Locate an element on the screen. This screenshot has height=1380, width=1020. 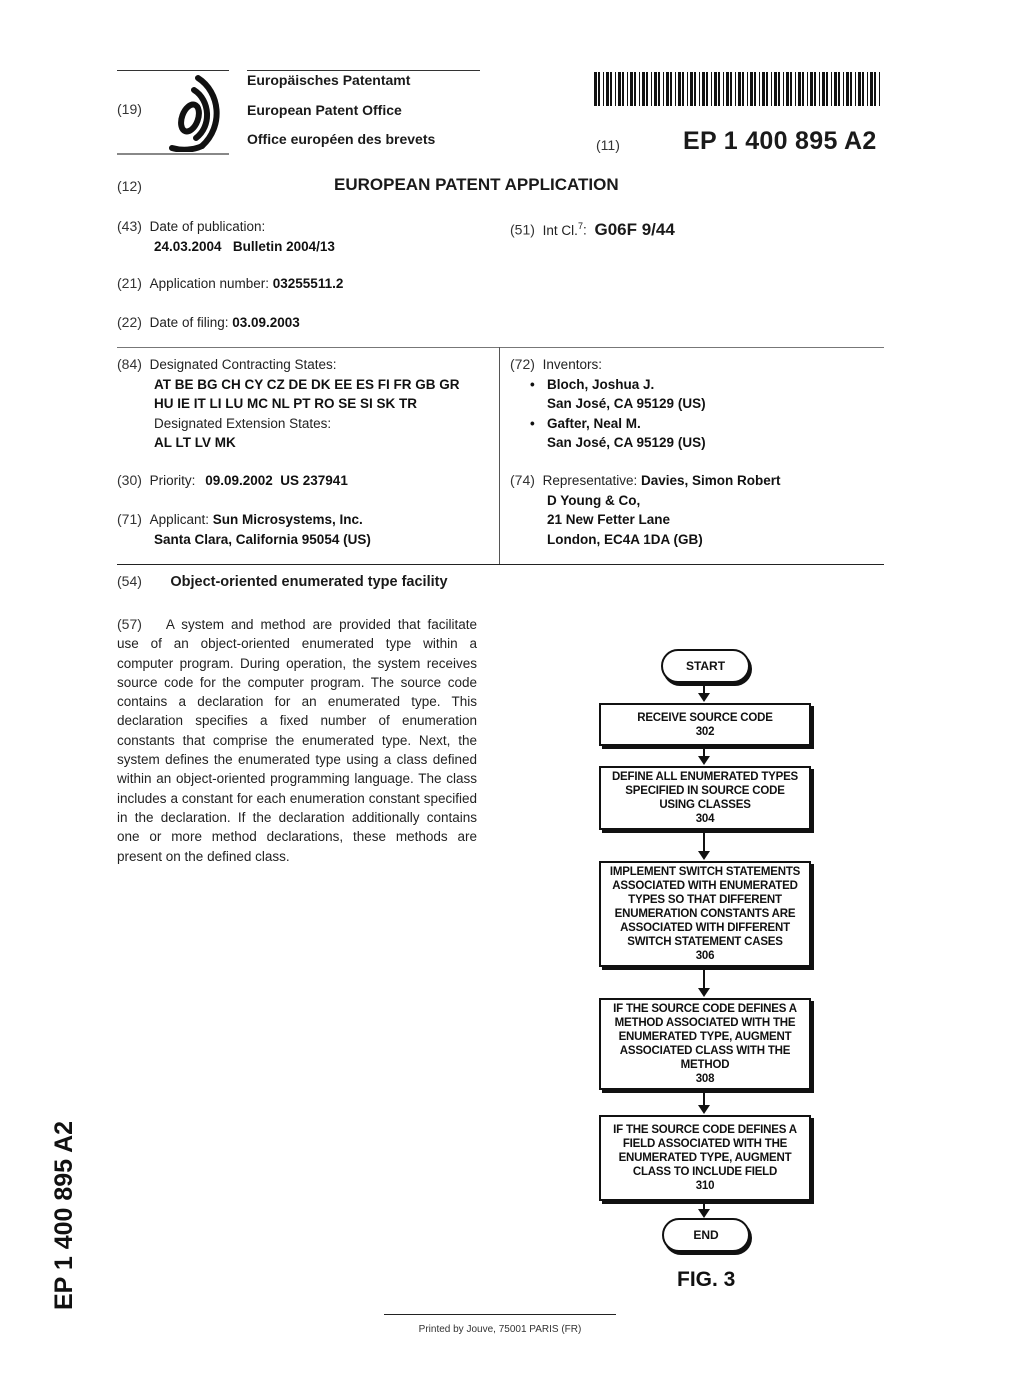
designated-states-line: HU IE IT LI LU MC NL PT RO SE SI SK TR is located at coordinates (286, 403).